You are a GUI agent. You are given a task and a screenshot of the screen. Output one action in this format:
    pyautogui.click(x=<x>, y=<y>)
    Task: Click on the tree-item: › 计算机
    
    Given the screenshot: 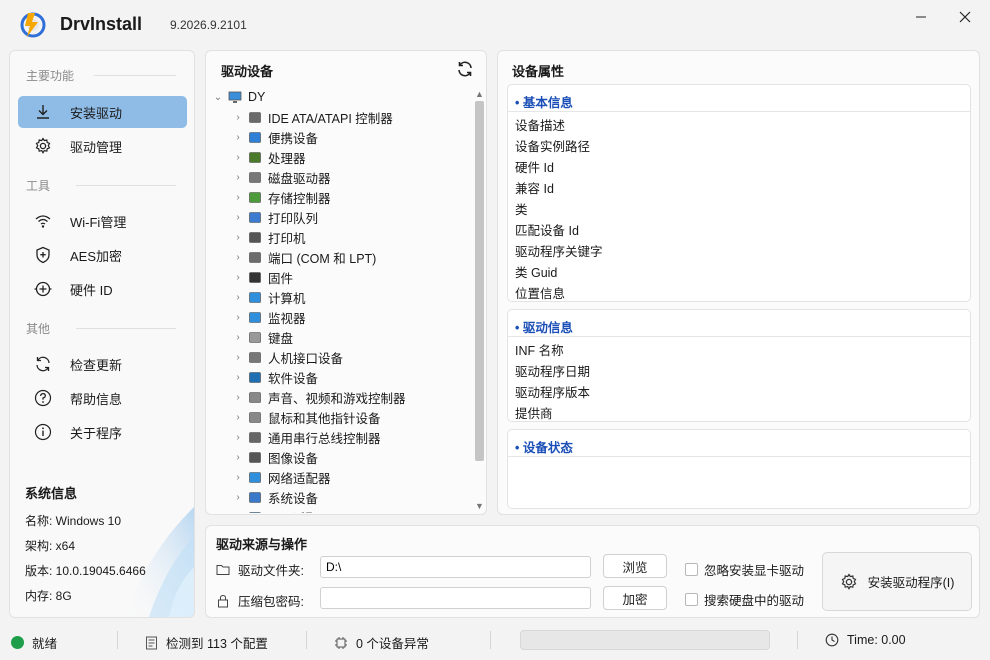 What is the action you would take?
    pyautogui.click(x=269, y=297)
    